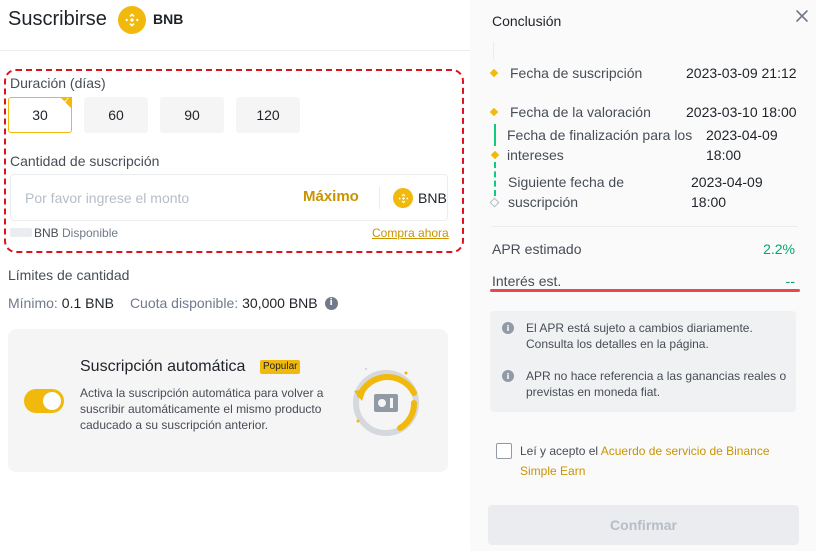 Image resolution: width=816 pixels, height=551 pixels. Describe the element at coordinates (432, 198) in the screenshot. I see `amount-coin: BNB` at that location.